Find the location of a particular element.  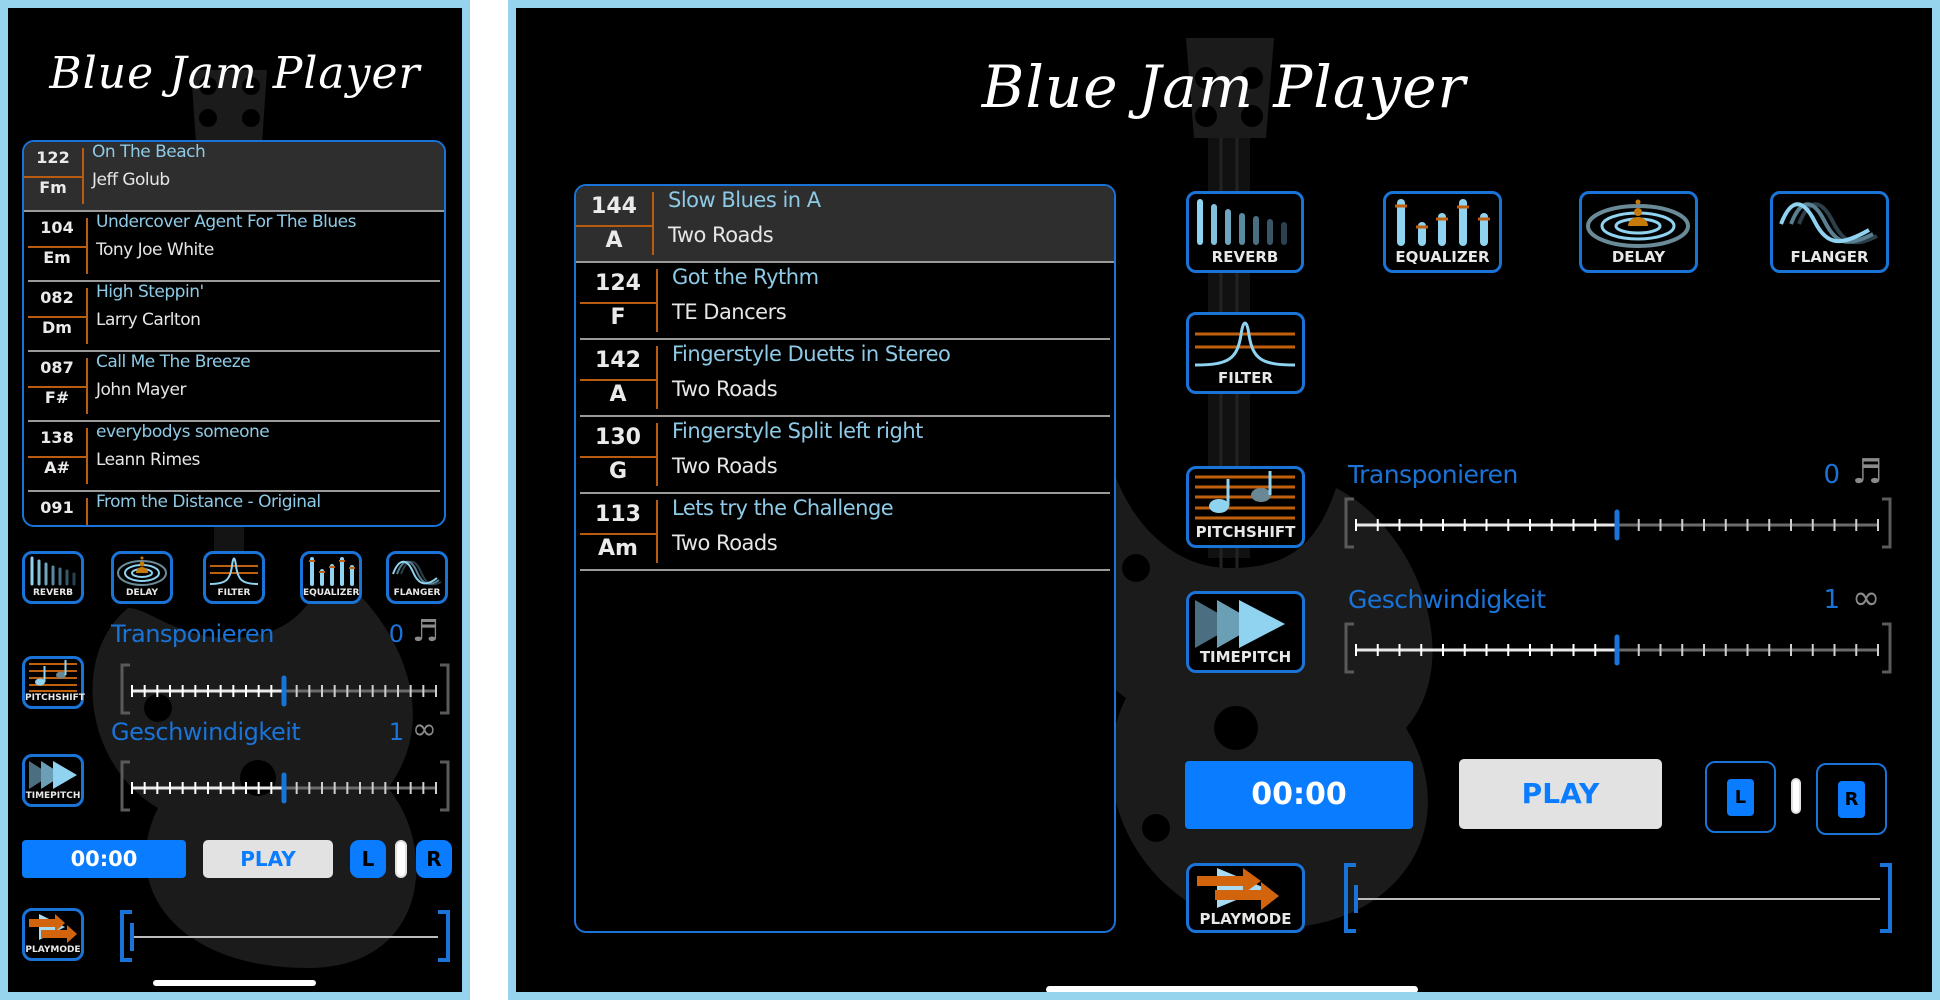

song-key: F# is located at coordinates (57, 397).